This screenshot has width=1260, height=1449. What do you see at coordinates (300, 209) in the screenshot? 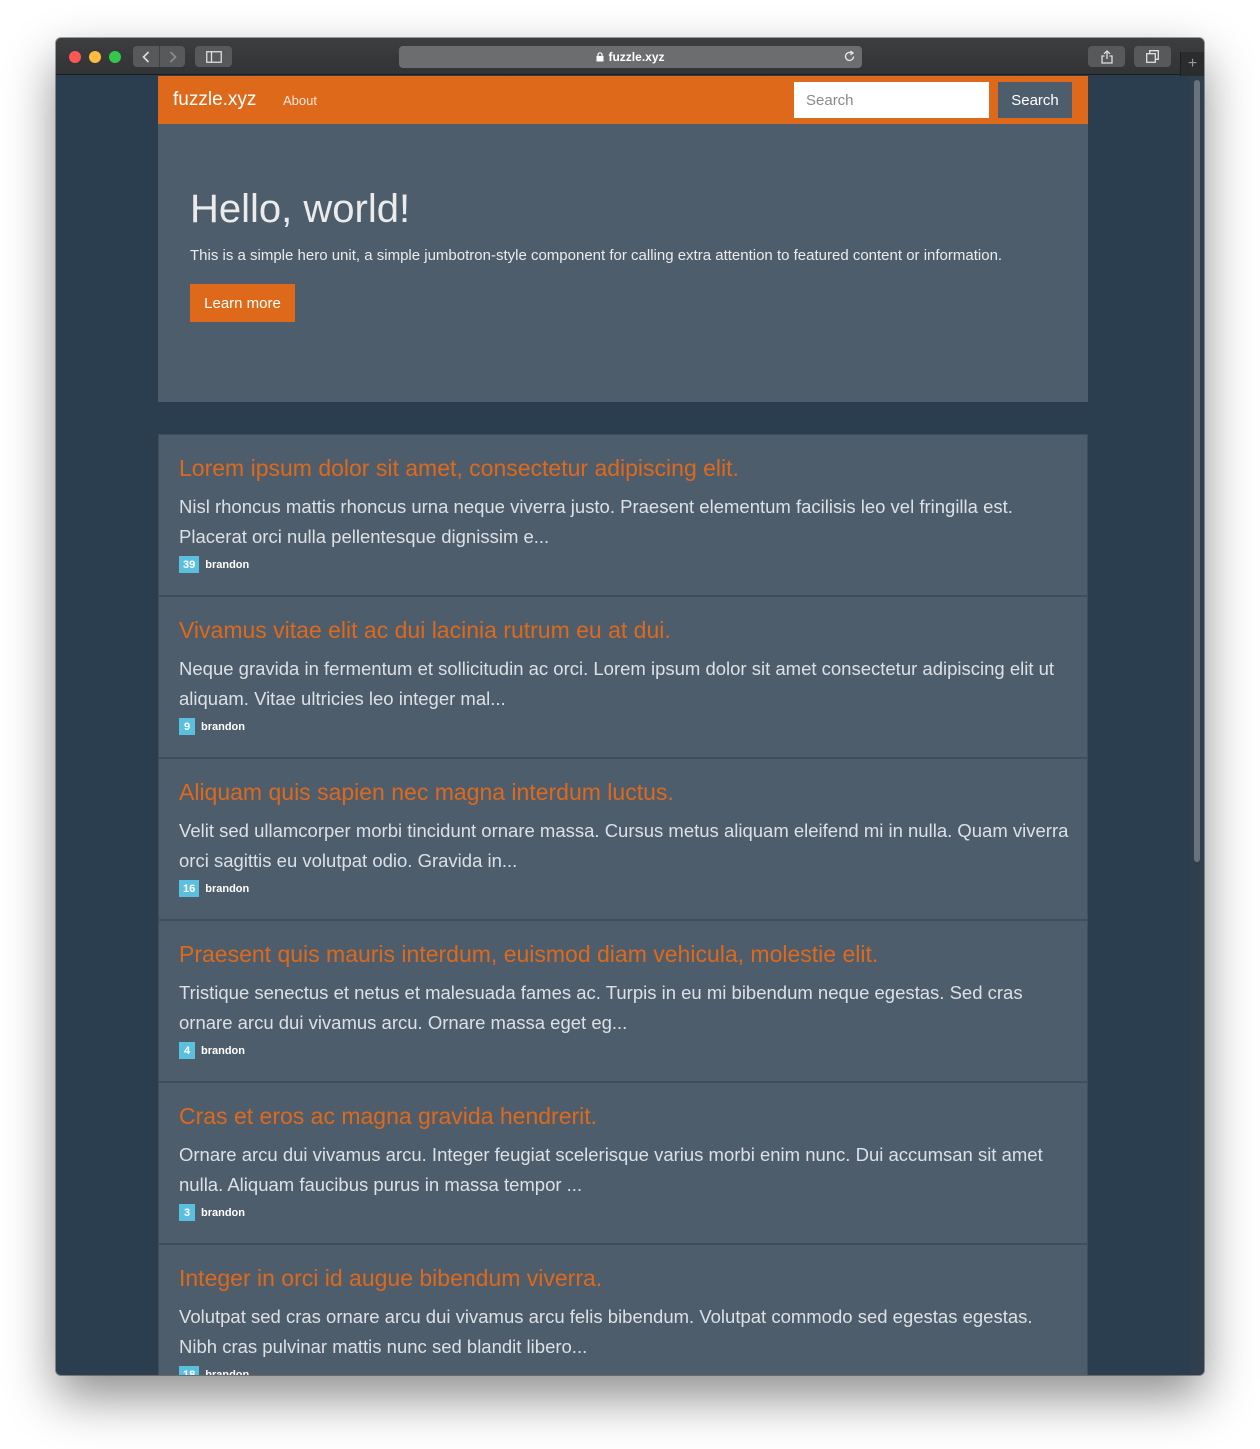
I see `hero-title: Hello, world!` at bounding box center [300, 209].